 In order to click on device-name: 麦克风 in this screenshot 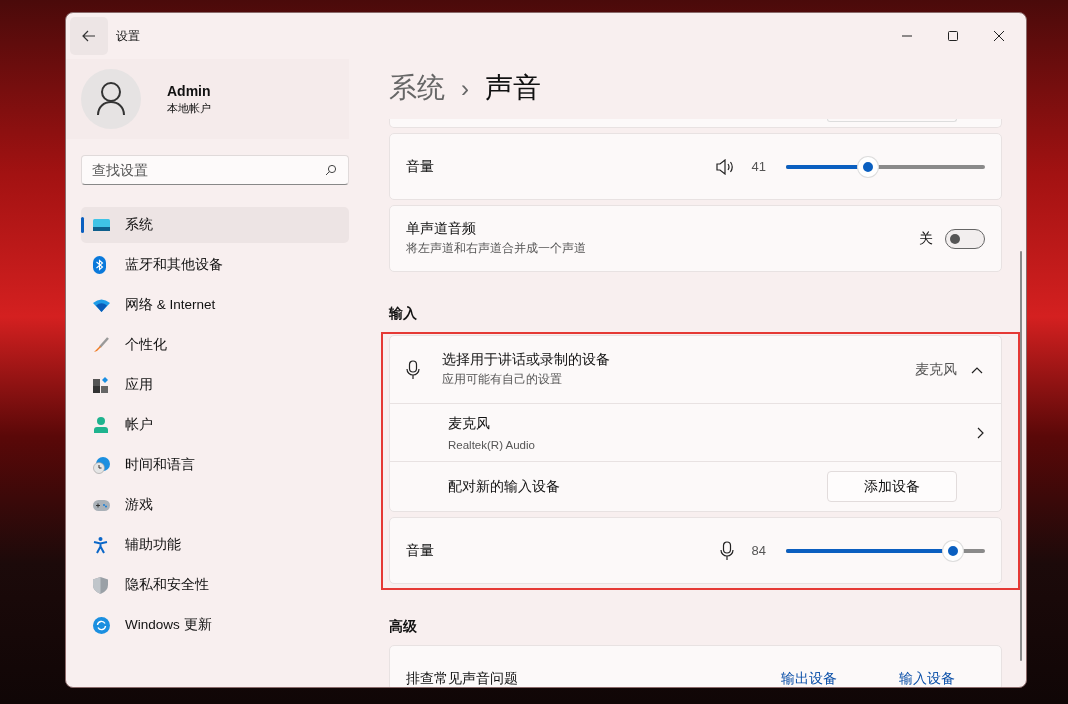, I will do `click(469, 423)`.